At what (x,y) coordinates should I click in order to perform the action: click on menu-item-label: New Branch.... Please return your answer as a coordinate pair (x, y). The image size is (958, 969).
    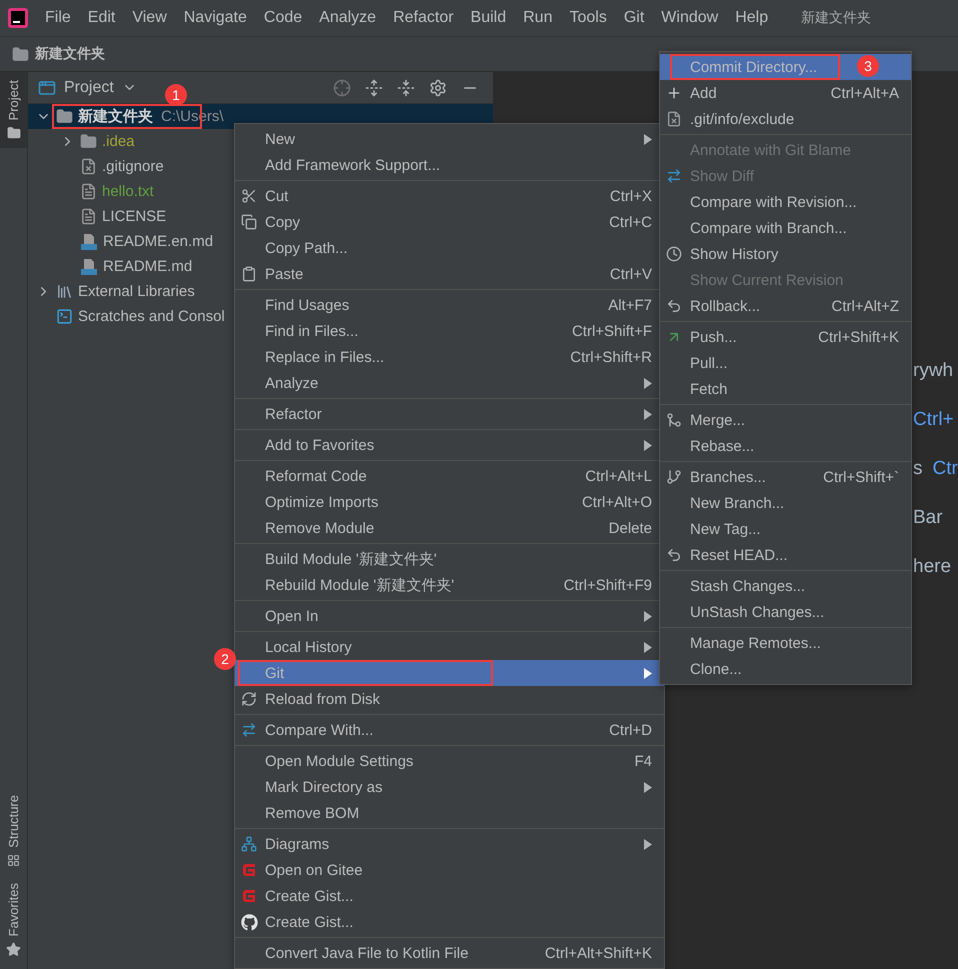
    Looking at the image, I should click on (737, 503).